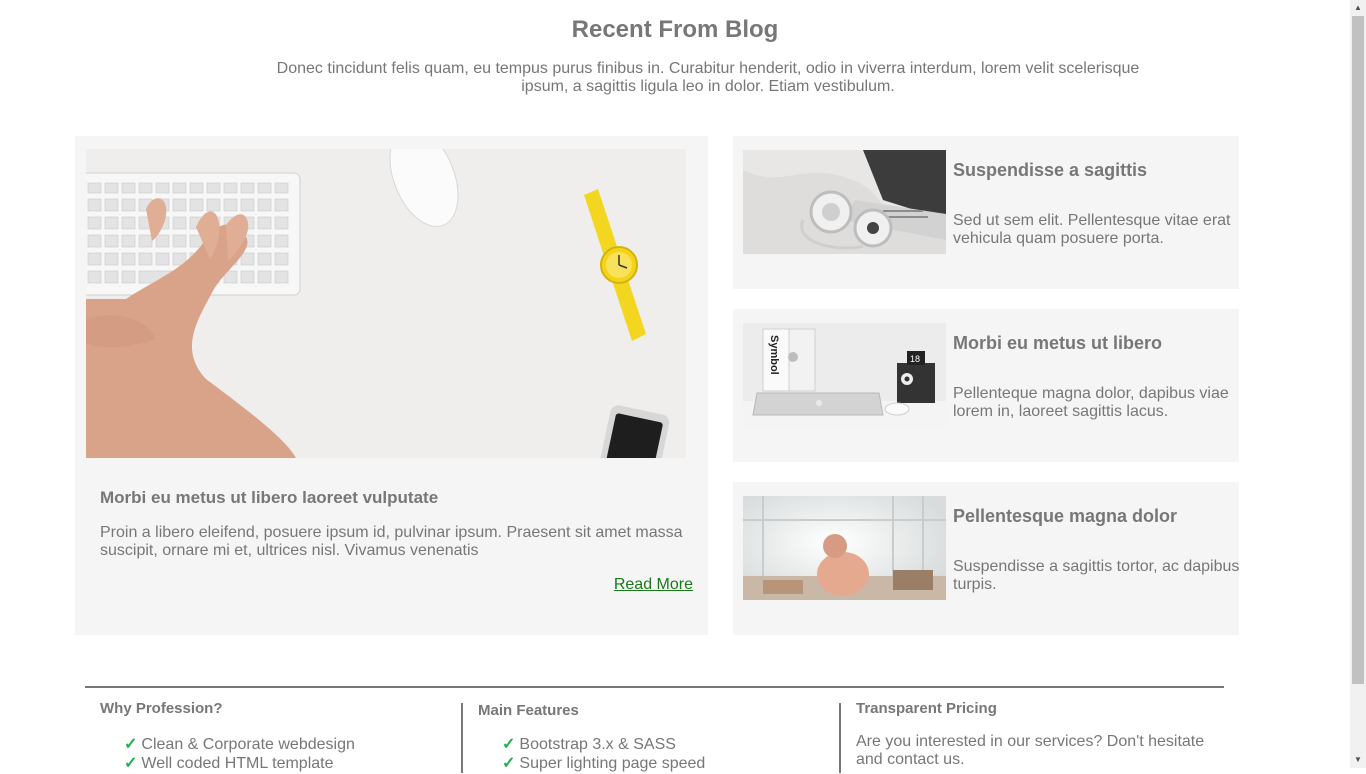 This screenshot has height=774, width=1366. Describe the element at coordinates (239, 744) in the screenshot. I see `list-item: ✓ Clean & Corporate webdesign` at that location.